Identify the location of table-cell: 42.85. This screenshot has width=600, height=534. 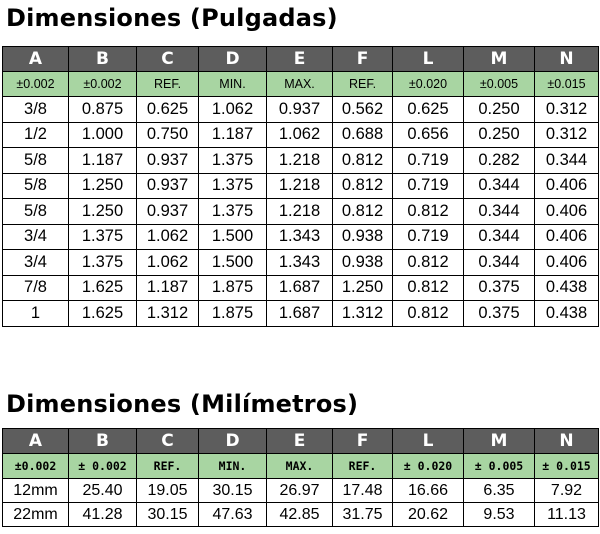
(299, 514).